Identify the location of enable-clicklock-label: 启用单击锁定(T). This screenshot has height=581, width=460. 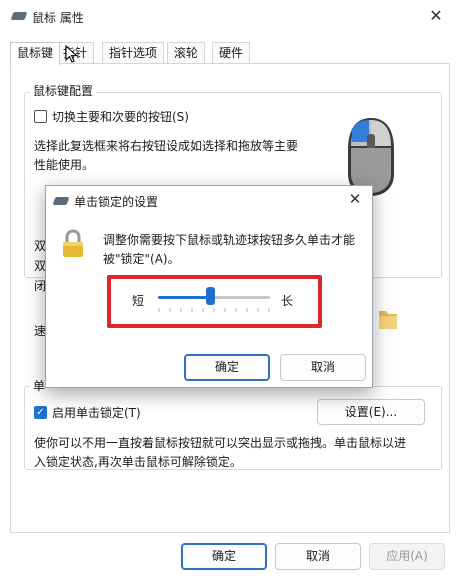
(96, 412).